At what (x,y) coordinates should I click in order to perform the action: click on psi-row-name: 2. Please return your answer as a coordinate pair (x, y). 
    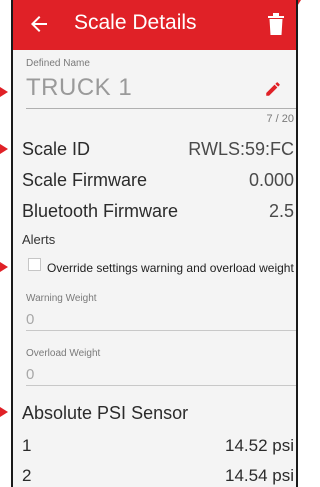
    Looking at the image, I should click on (27, 475).